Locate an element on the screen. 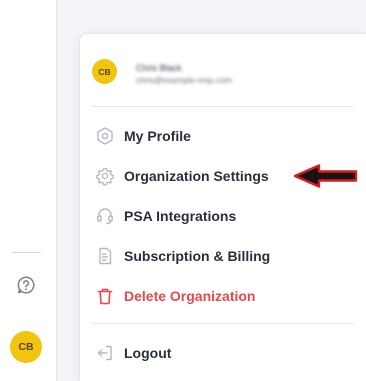  menu-item-logout: Logout is located at coordinates (223, 353).